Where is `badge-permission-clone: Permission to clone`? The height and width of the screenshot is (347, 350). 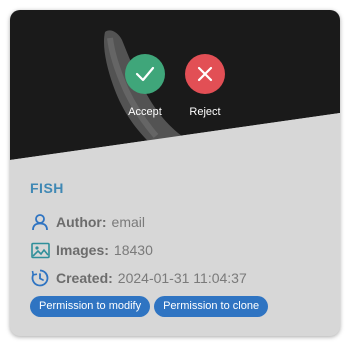
badge-permission-clone: Permission to clone is located at coordinates (211, 306).